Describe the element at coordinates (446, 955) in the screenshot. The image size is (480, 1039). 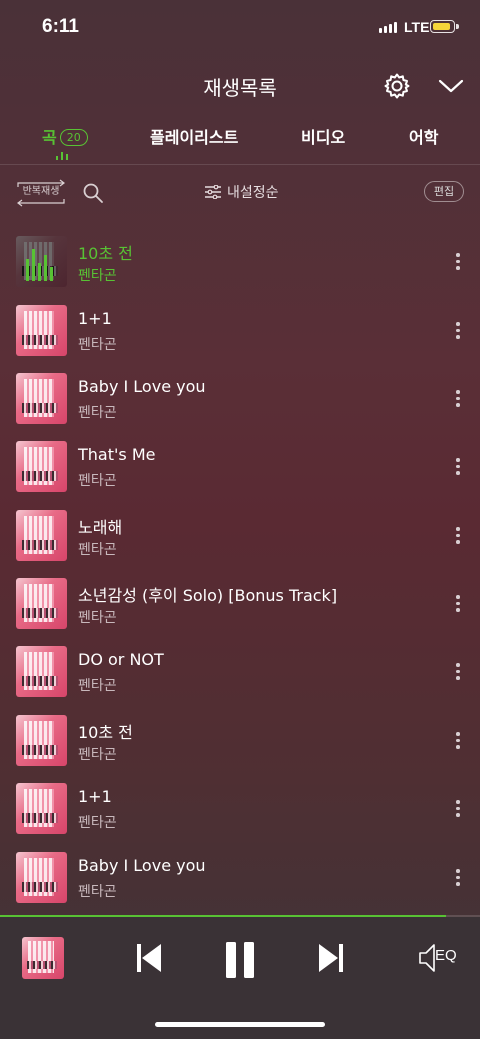
I see `eq-label: EQ` at that location.